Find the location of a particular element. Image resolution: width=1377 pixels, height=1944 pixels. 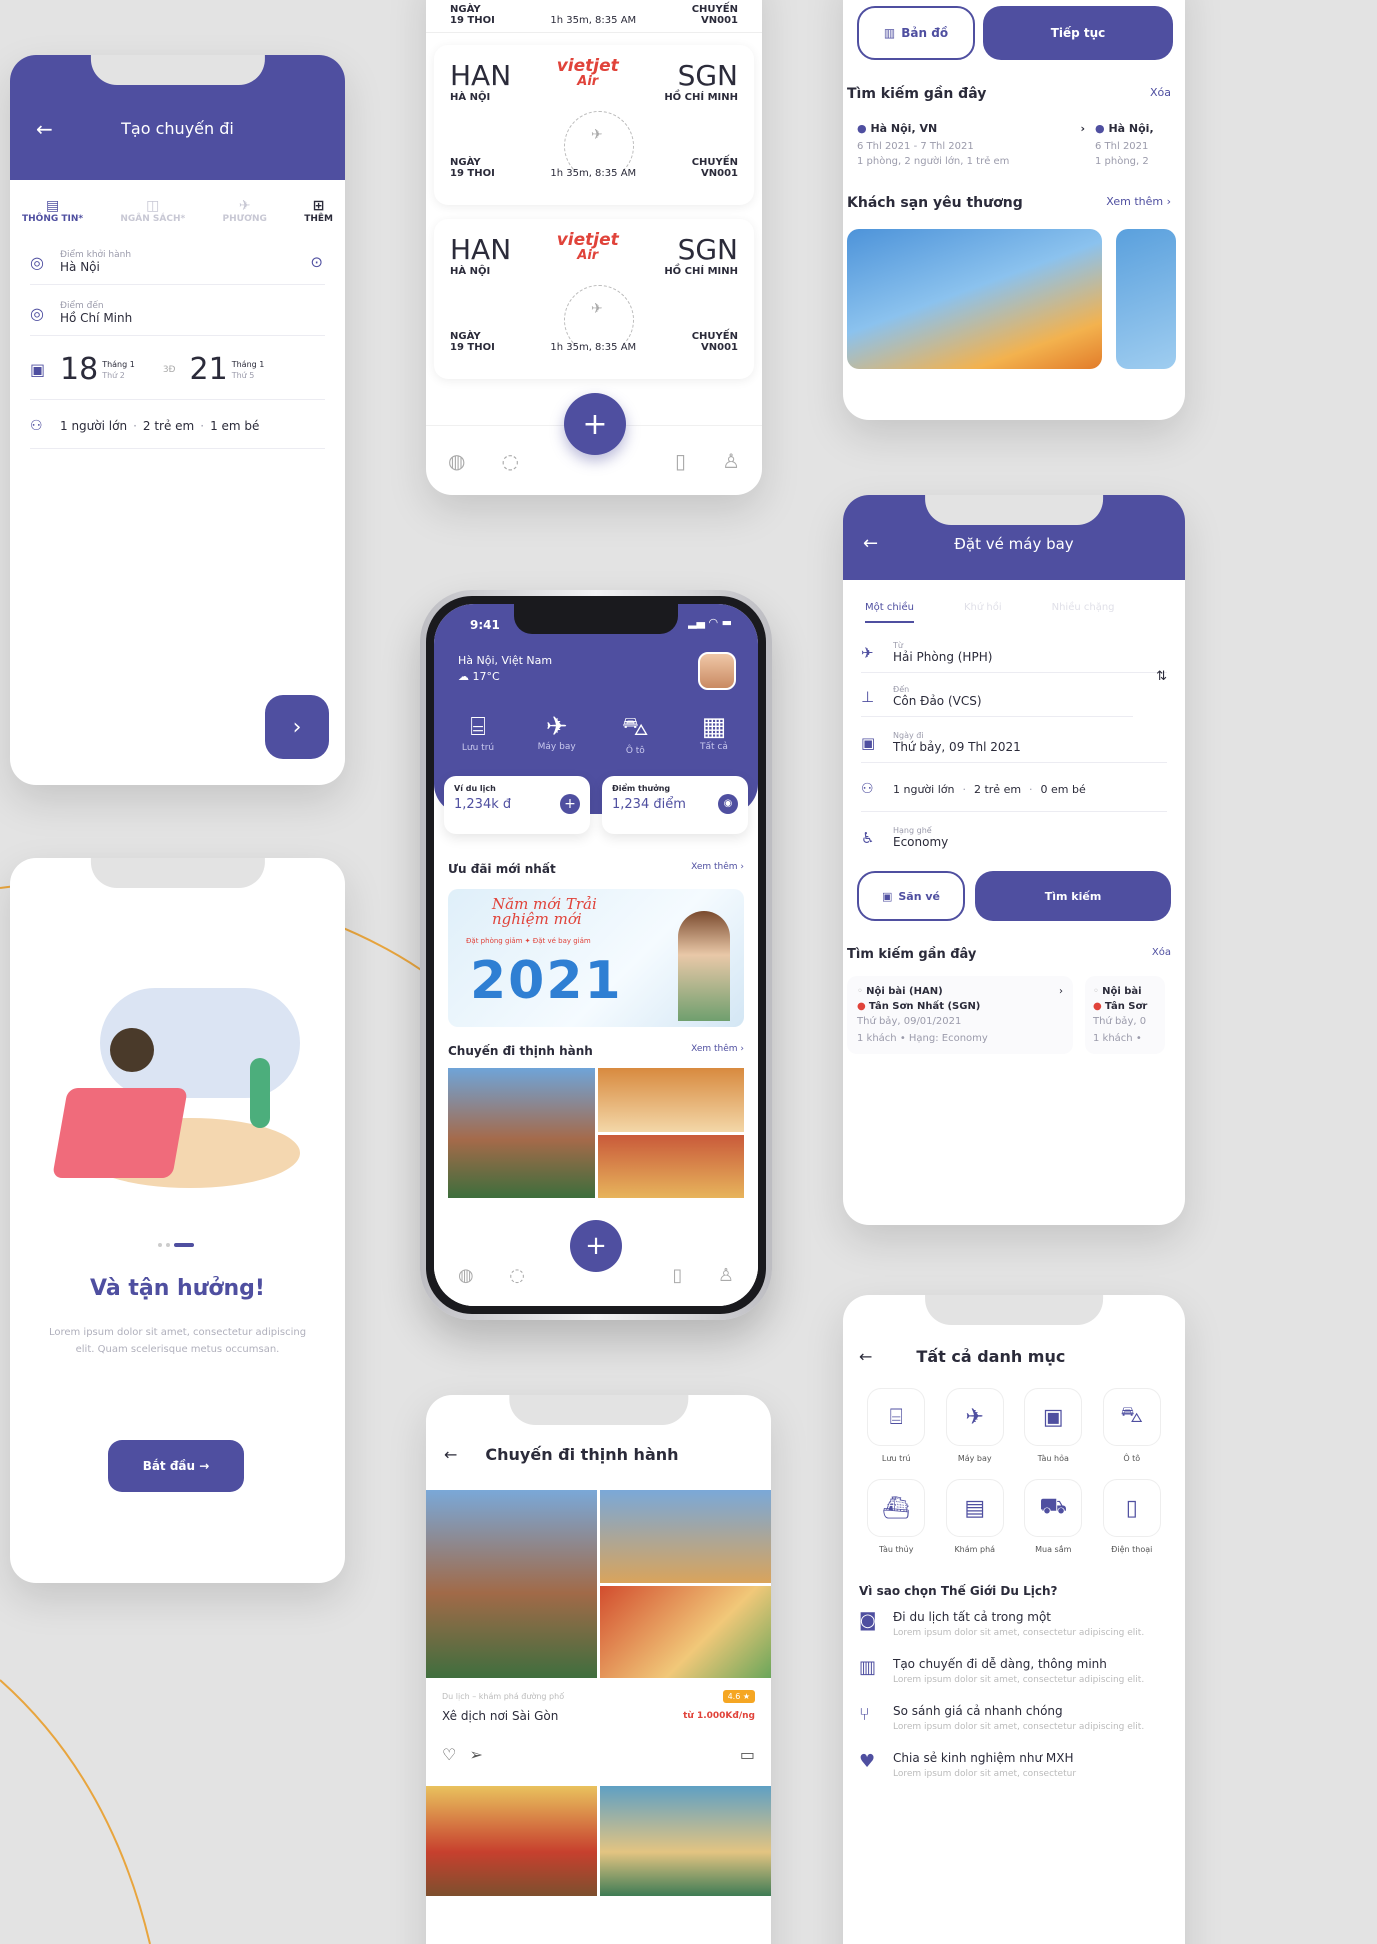

camera-icon: ◙ is located at coordinates (868, 1620).